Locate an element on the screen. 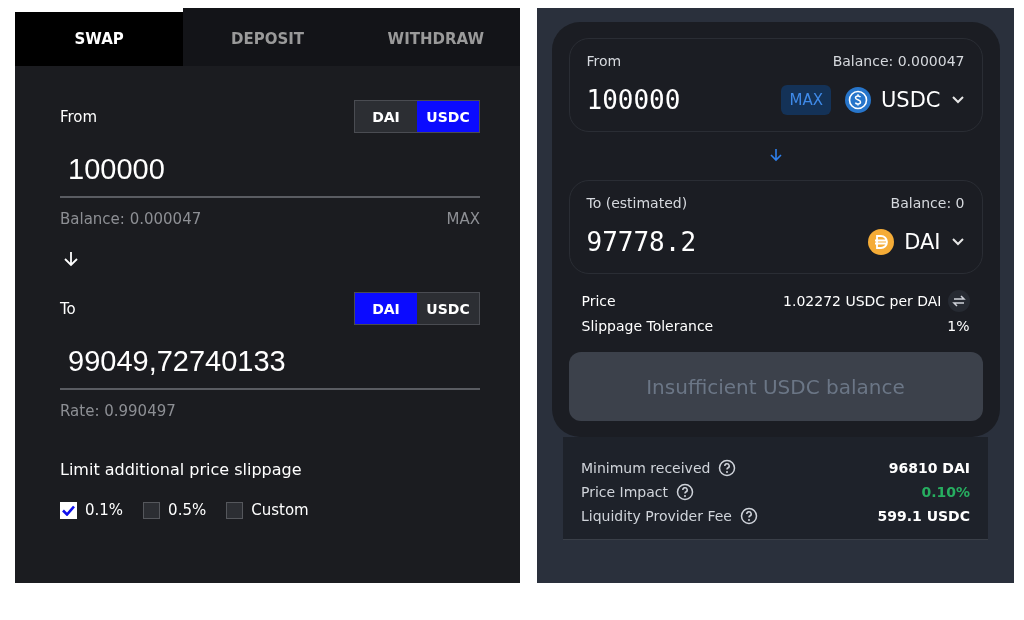 The image size is (1024, 620). detail-label: Price Impact is located at coordinates (625, 492).